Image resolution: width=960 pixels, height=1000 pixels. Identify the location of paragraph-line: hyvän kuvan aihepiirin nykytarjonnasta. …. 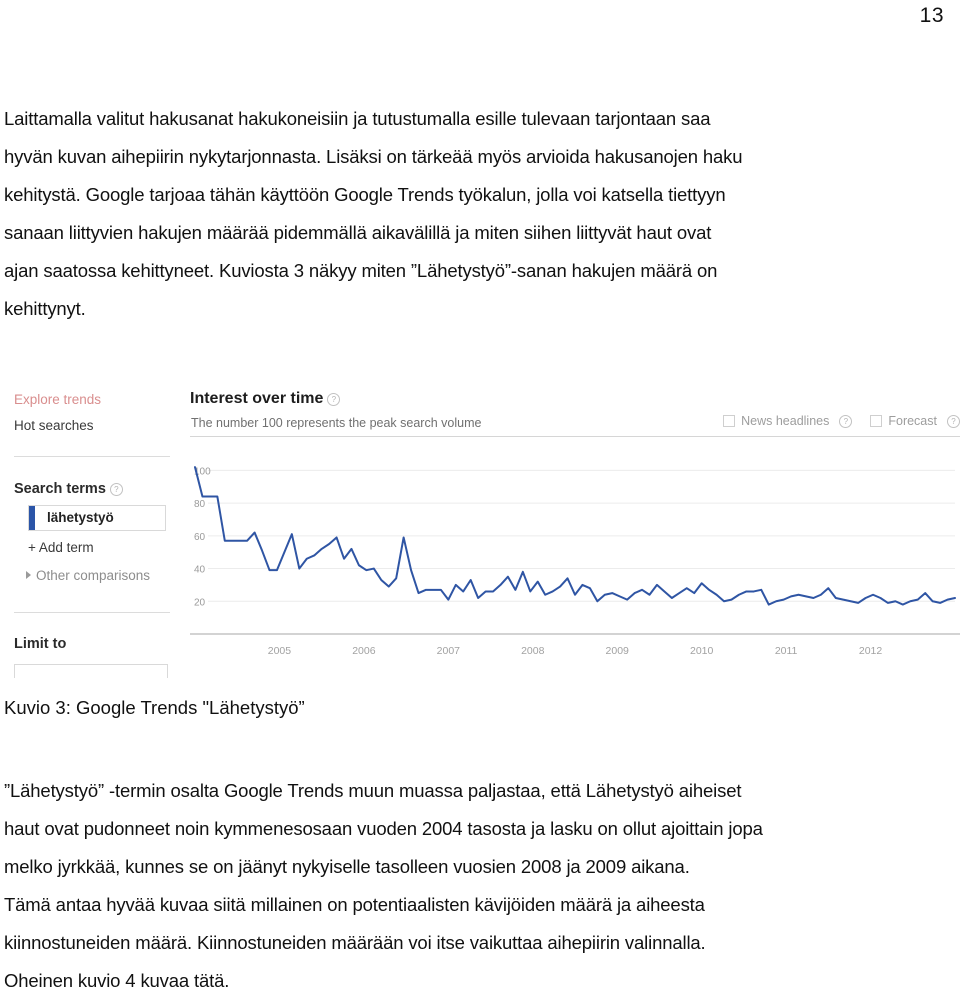
(373, 156).